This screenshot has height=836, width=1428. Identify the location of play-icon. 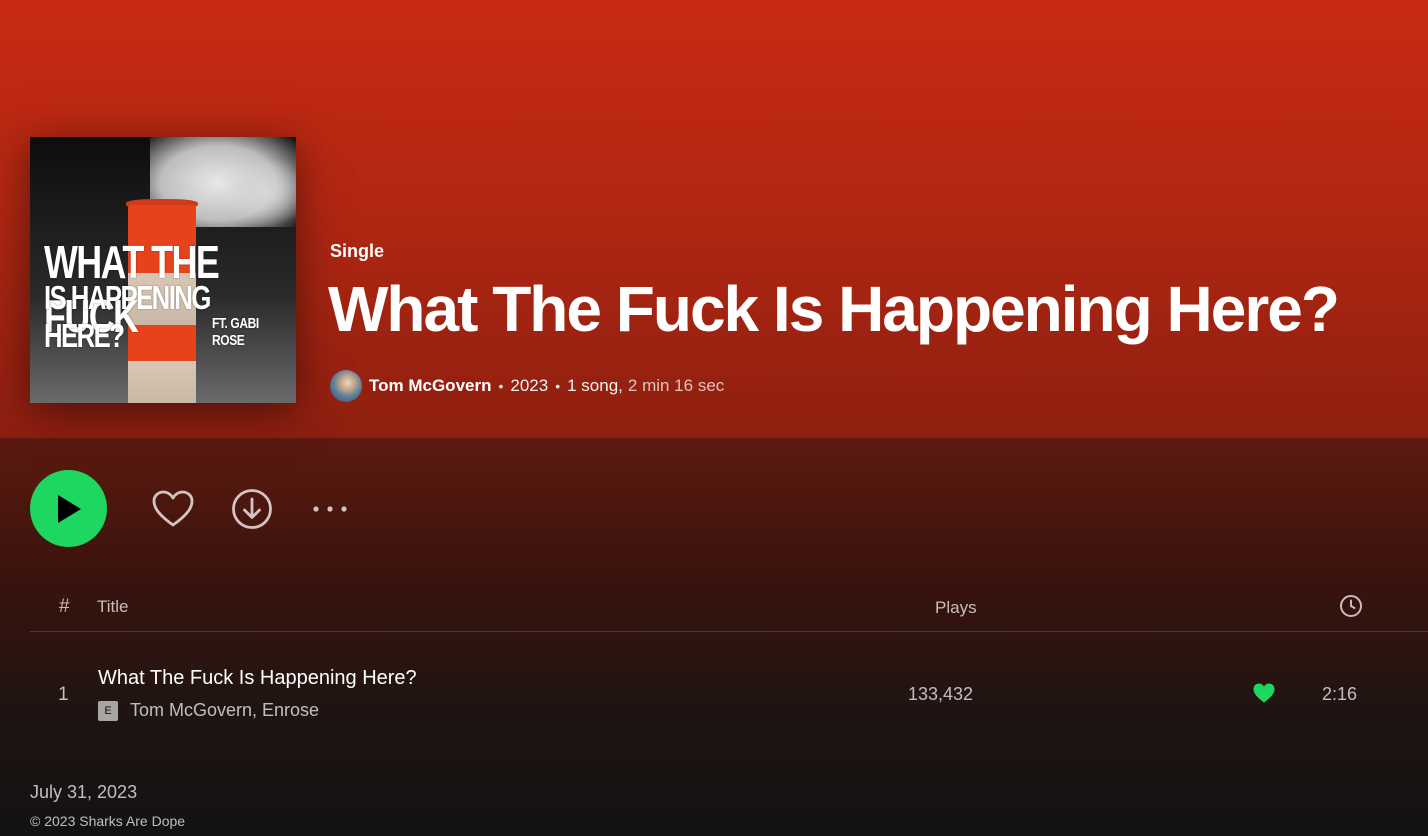
(69, 508).